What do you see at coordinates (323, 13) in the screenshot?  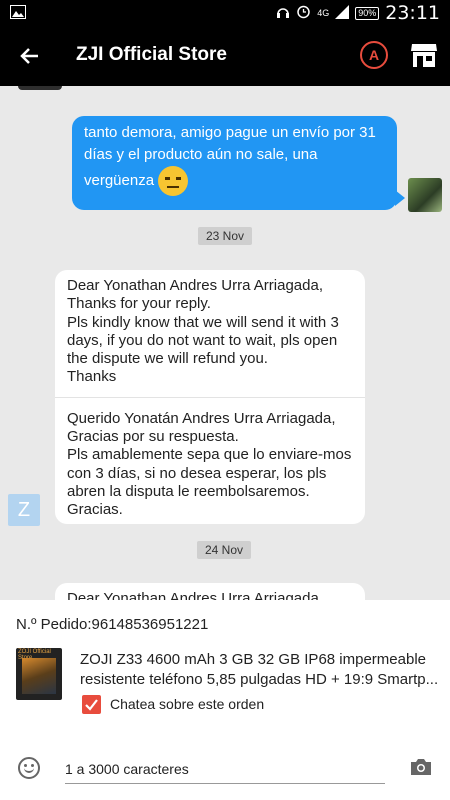 I see `network-label: 4G` at bounding box center [323, 13].